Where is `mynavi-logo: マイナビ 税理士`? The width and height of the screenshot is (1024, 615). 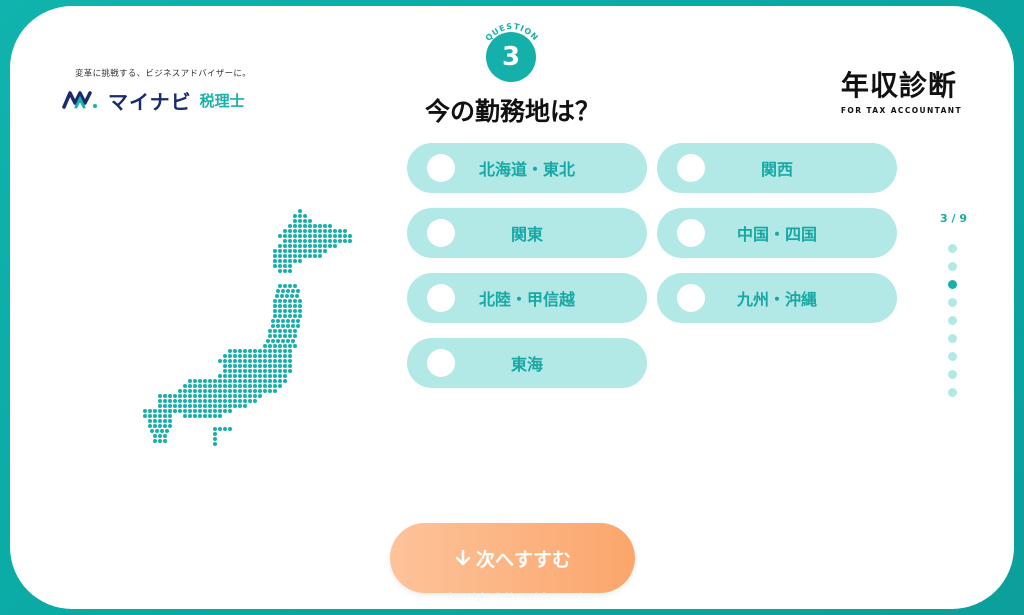
mynavi-logo: マイナビ 税理士 is located at coordinates (153, 100).